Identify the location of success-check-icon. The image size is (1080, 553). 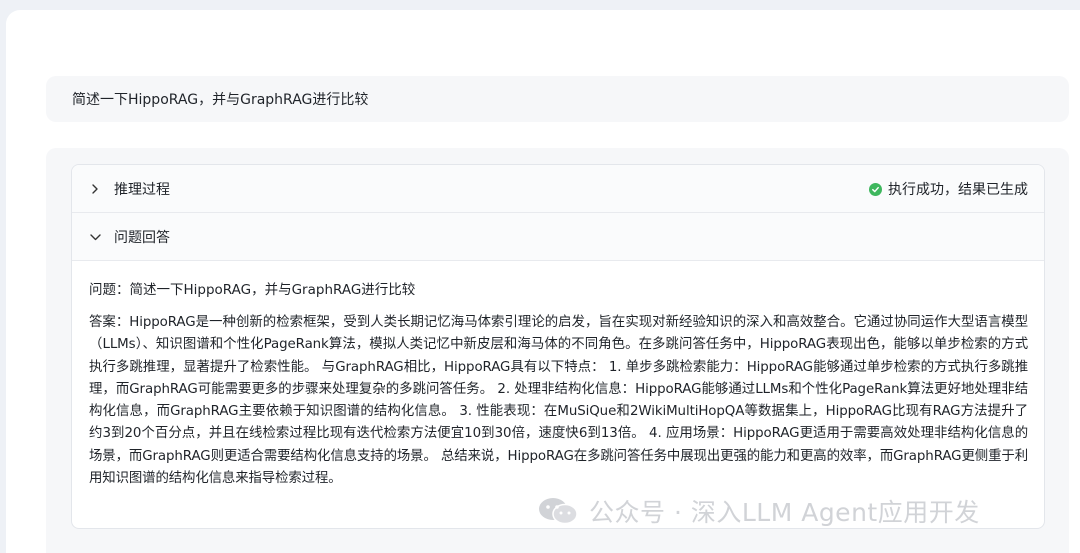
(875, 189).